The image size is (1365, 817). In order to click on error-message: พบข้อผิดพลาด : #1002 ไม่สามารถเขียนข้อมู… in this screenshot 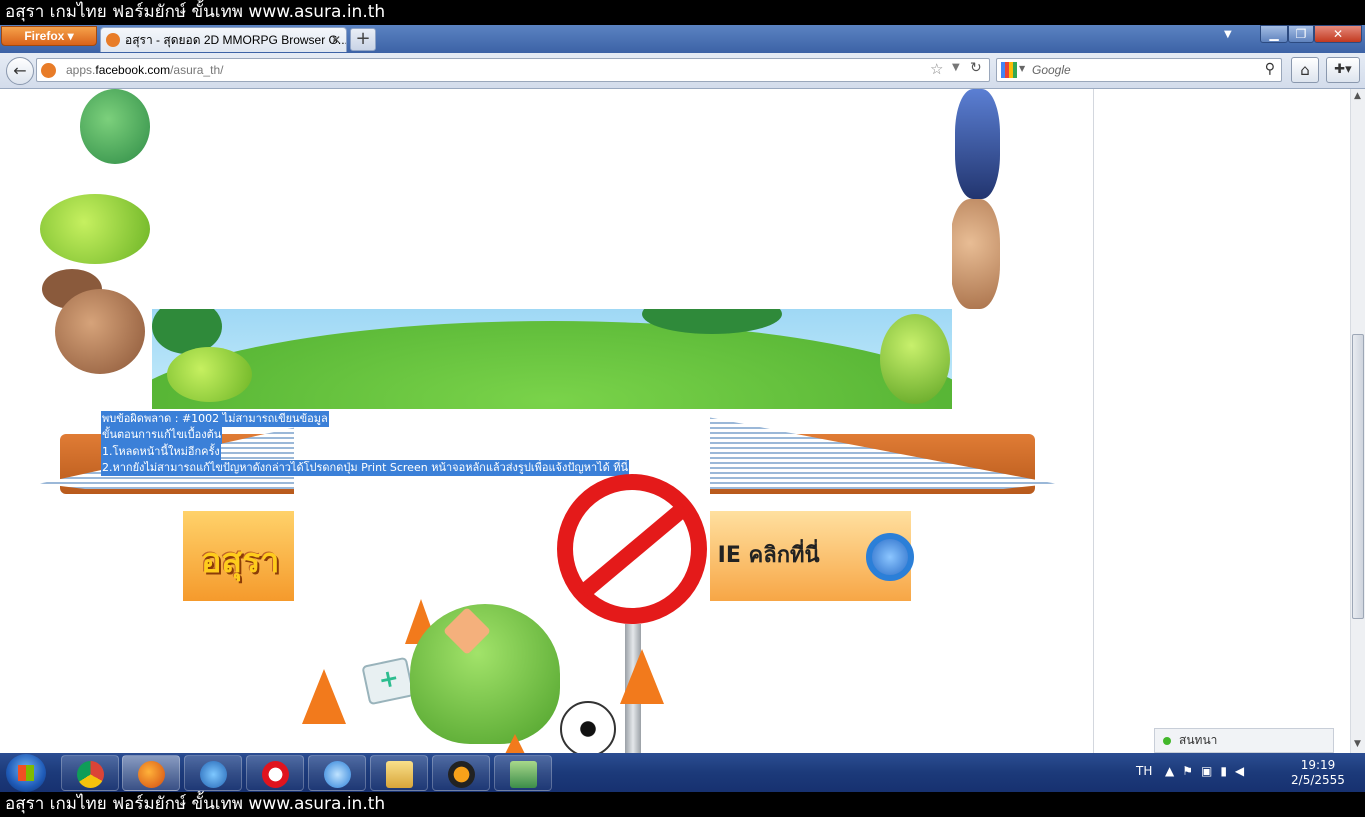, I will do `click(365, 444)`.